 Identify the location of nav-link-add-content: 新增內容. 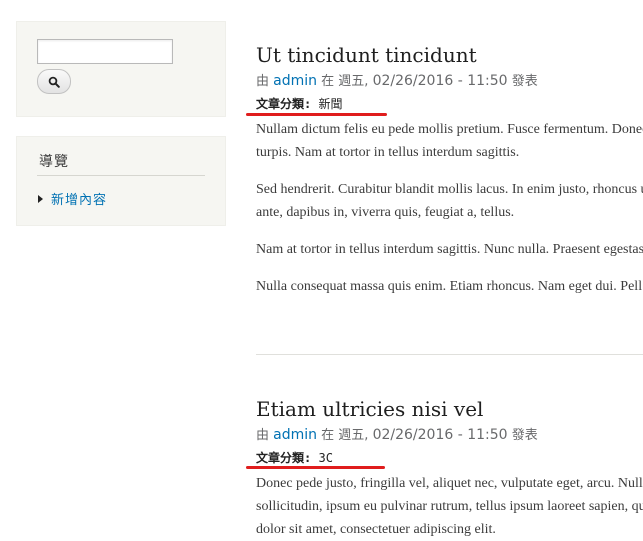
(79, 198).